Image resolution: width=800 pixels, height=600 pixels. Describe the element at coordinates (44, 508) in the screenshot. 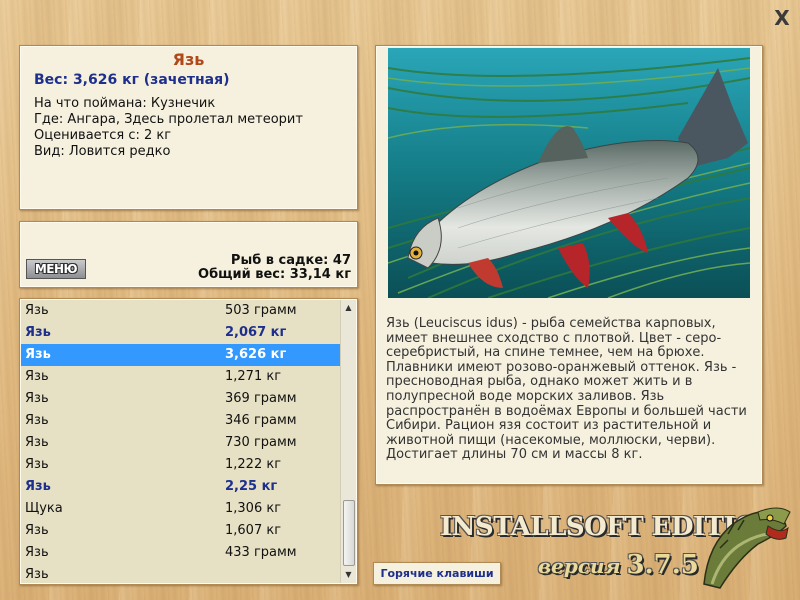

I see `fish-name: Щука` at that location.